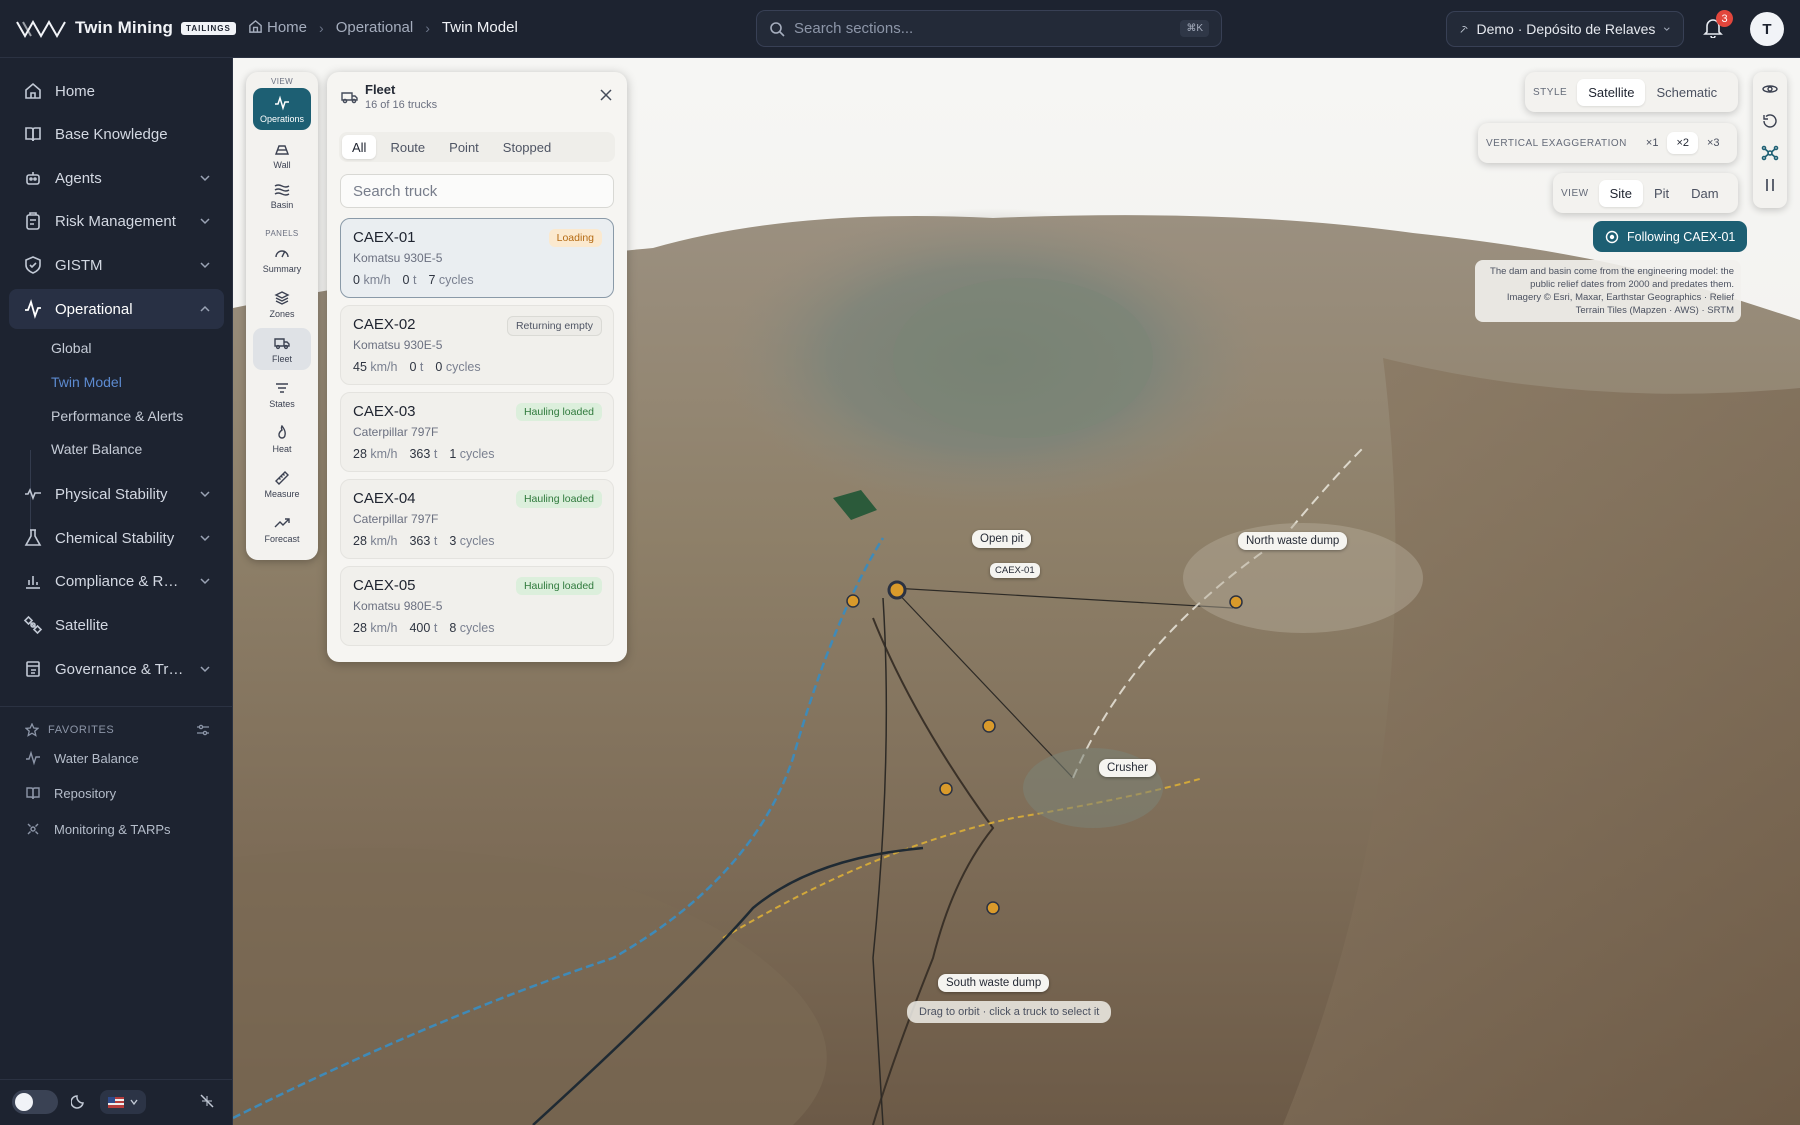 This screenshot has height=1125, width=1800. I want to click on truck-cycles: 1, so click(453, 454).